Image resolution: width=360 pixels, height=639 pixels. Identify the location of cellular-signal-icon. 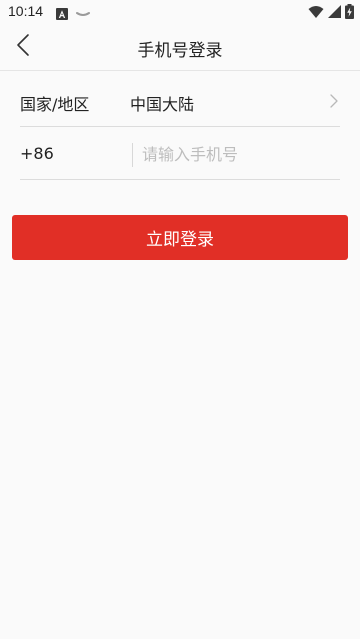
(334, 13).